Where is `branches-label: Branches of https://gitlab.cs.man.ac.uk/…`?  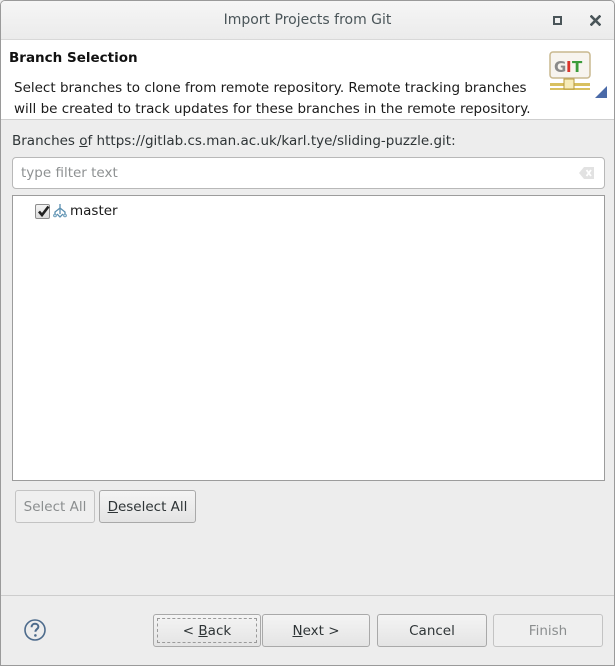
branches-label: Branches of https://gitlab.cs.man.ac.uk/… is located at coordinates (234, 141).